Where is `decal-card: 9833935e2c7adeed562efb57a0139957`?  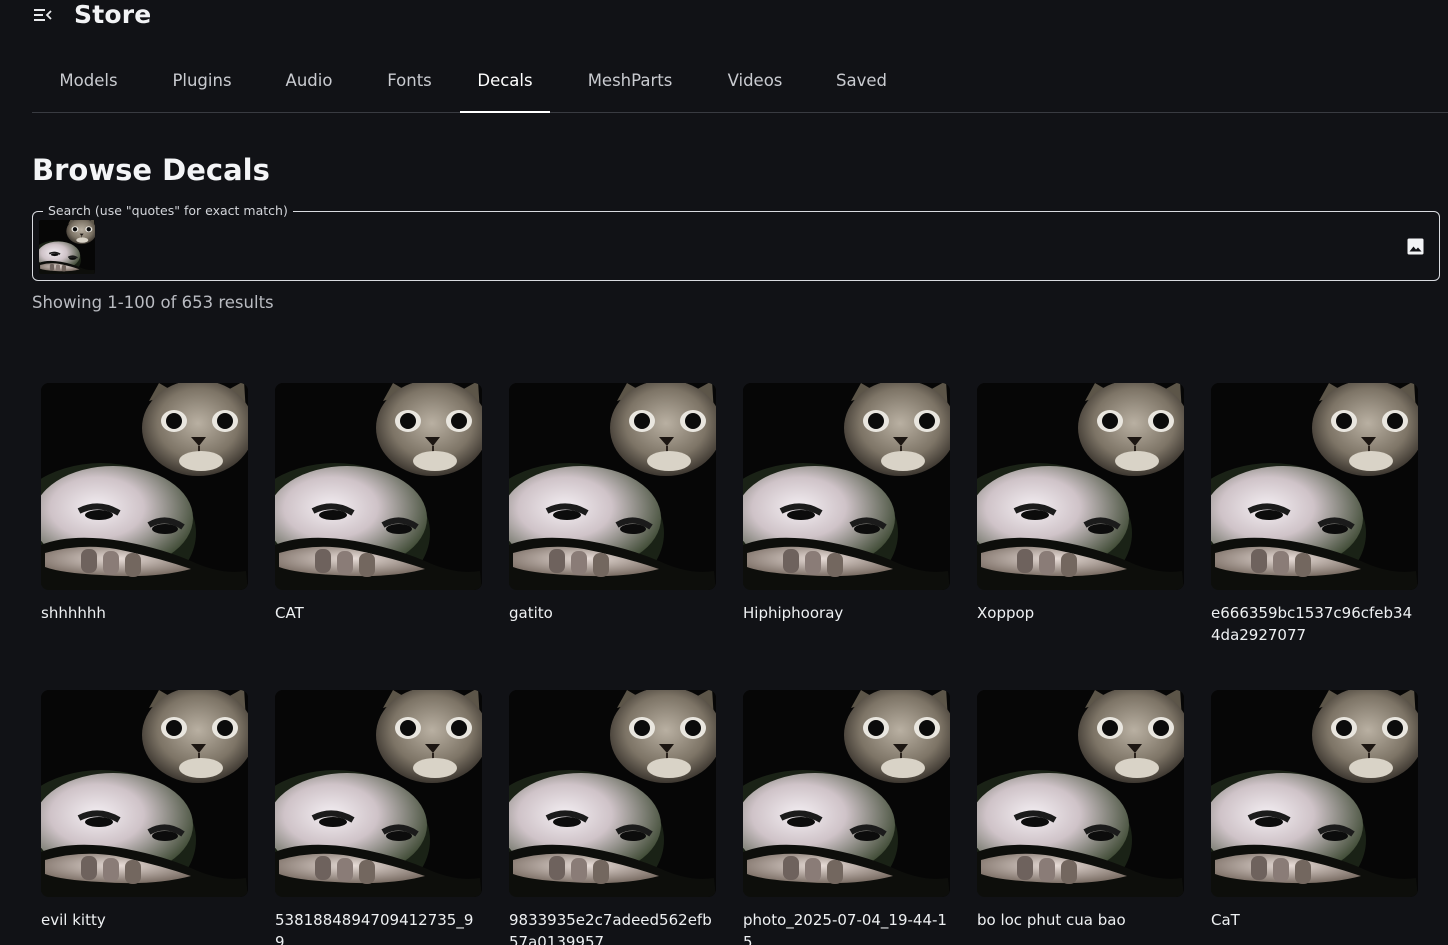
decal-card: 9833935e2c7adeed562efb57a0139957 is located at coordinates (612, 817).